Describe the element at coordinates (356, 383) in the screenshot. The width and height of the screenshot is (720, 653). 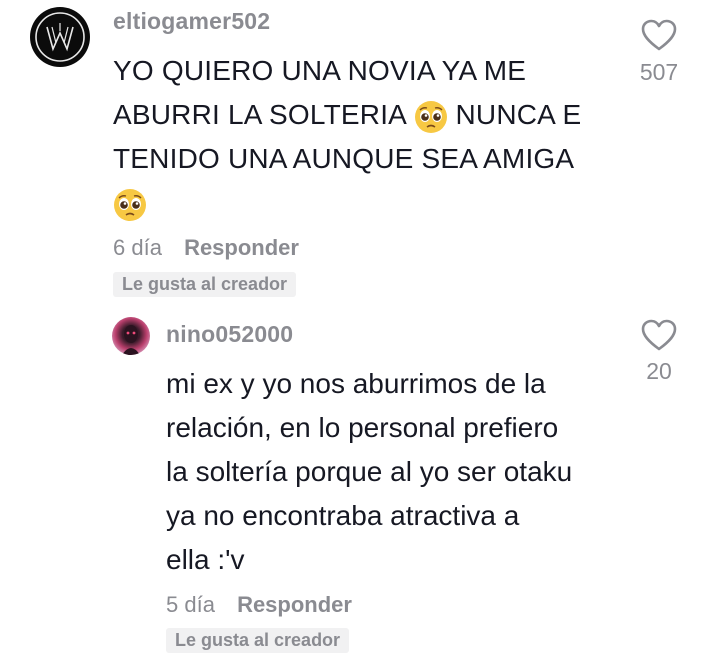
I see `comment-line: mi ex y yo nos aburrimos de la` at that location.